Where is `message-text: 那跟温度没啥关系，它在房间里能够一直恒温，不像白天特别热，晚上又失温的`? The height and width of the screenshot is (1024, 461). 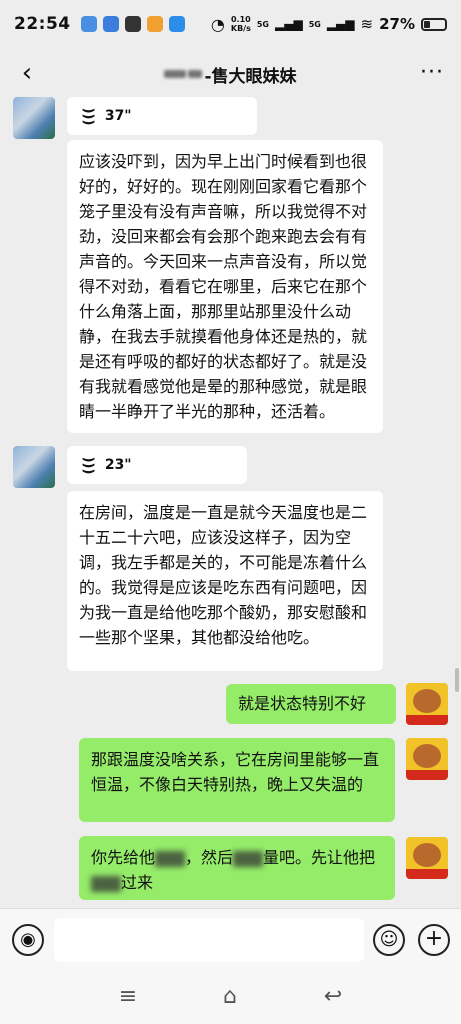 message-text: 那跟温度没啥关系，它在房间里能够一直恒温，不像白天特别热，晚上又失温的 is located at coordinates (235, 772).